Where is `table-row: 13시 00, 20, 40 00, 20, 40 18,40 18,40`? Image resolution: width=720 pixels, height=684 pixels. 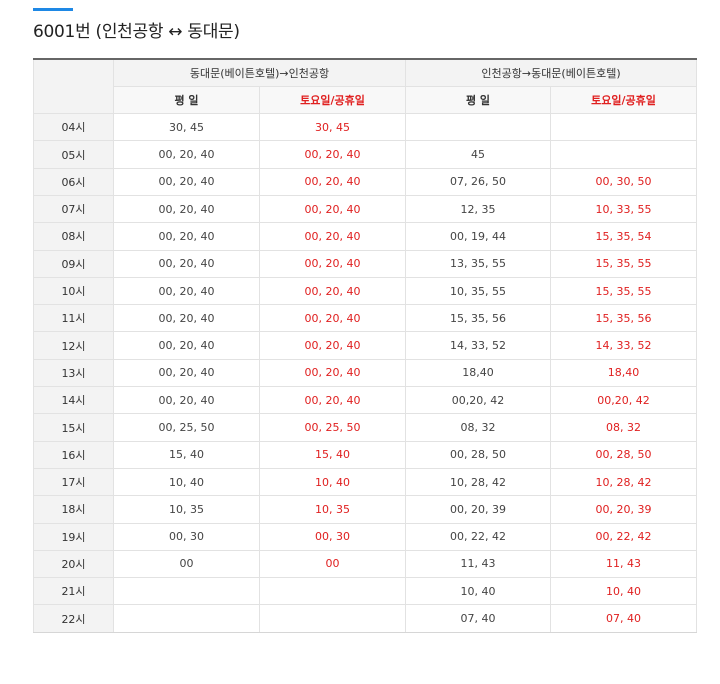
table-row: 13시 00, 20, 40 00, 20, 40 18,40 18,40 is located at coordinates (365, 373).